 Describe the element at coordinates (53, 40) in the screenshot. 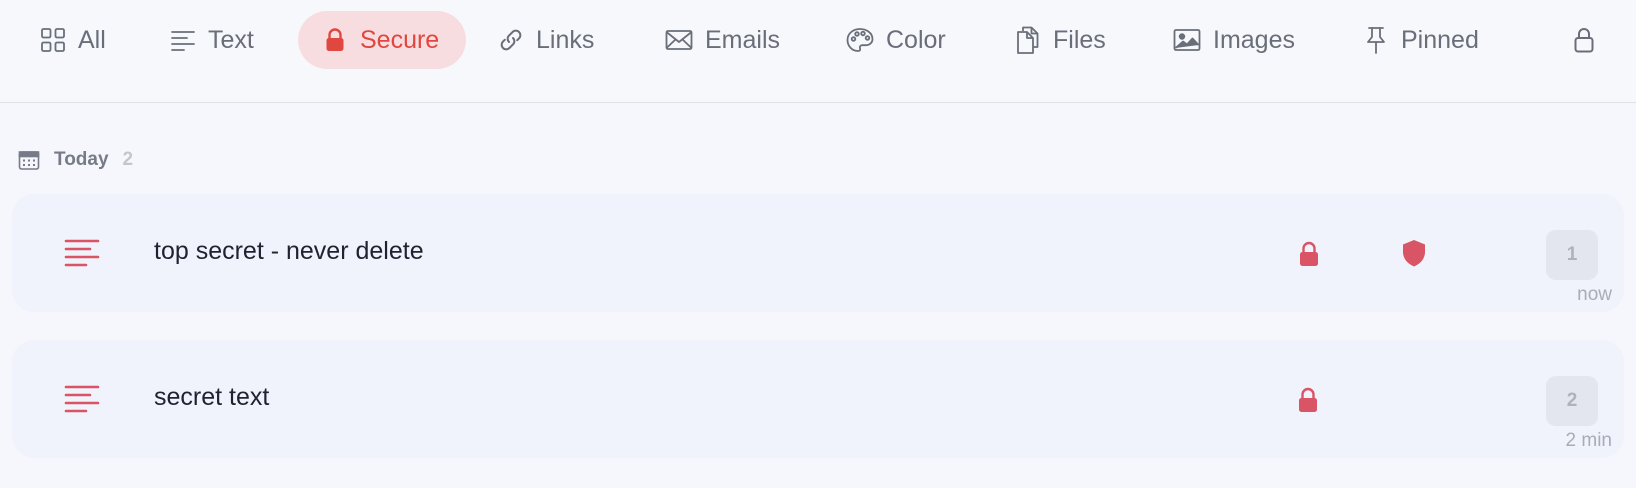

I see `grid-icon` at that location.